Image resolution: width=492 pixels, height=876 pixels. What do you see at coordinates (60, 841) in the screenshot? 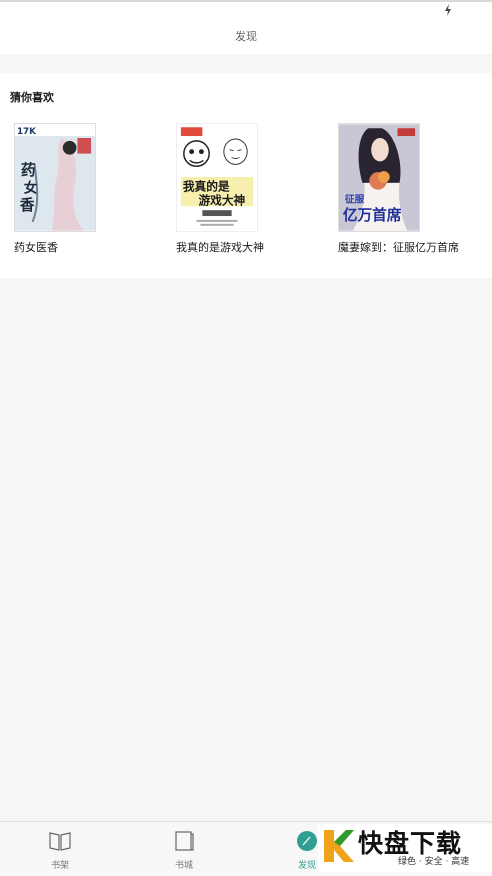
I see `open-book-icon` at bounding box center [60, 841].